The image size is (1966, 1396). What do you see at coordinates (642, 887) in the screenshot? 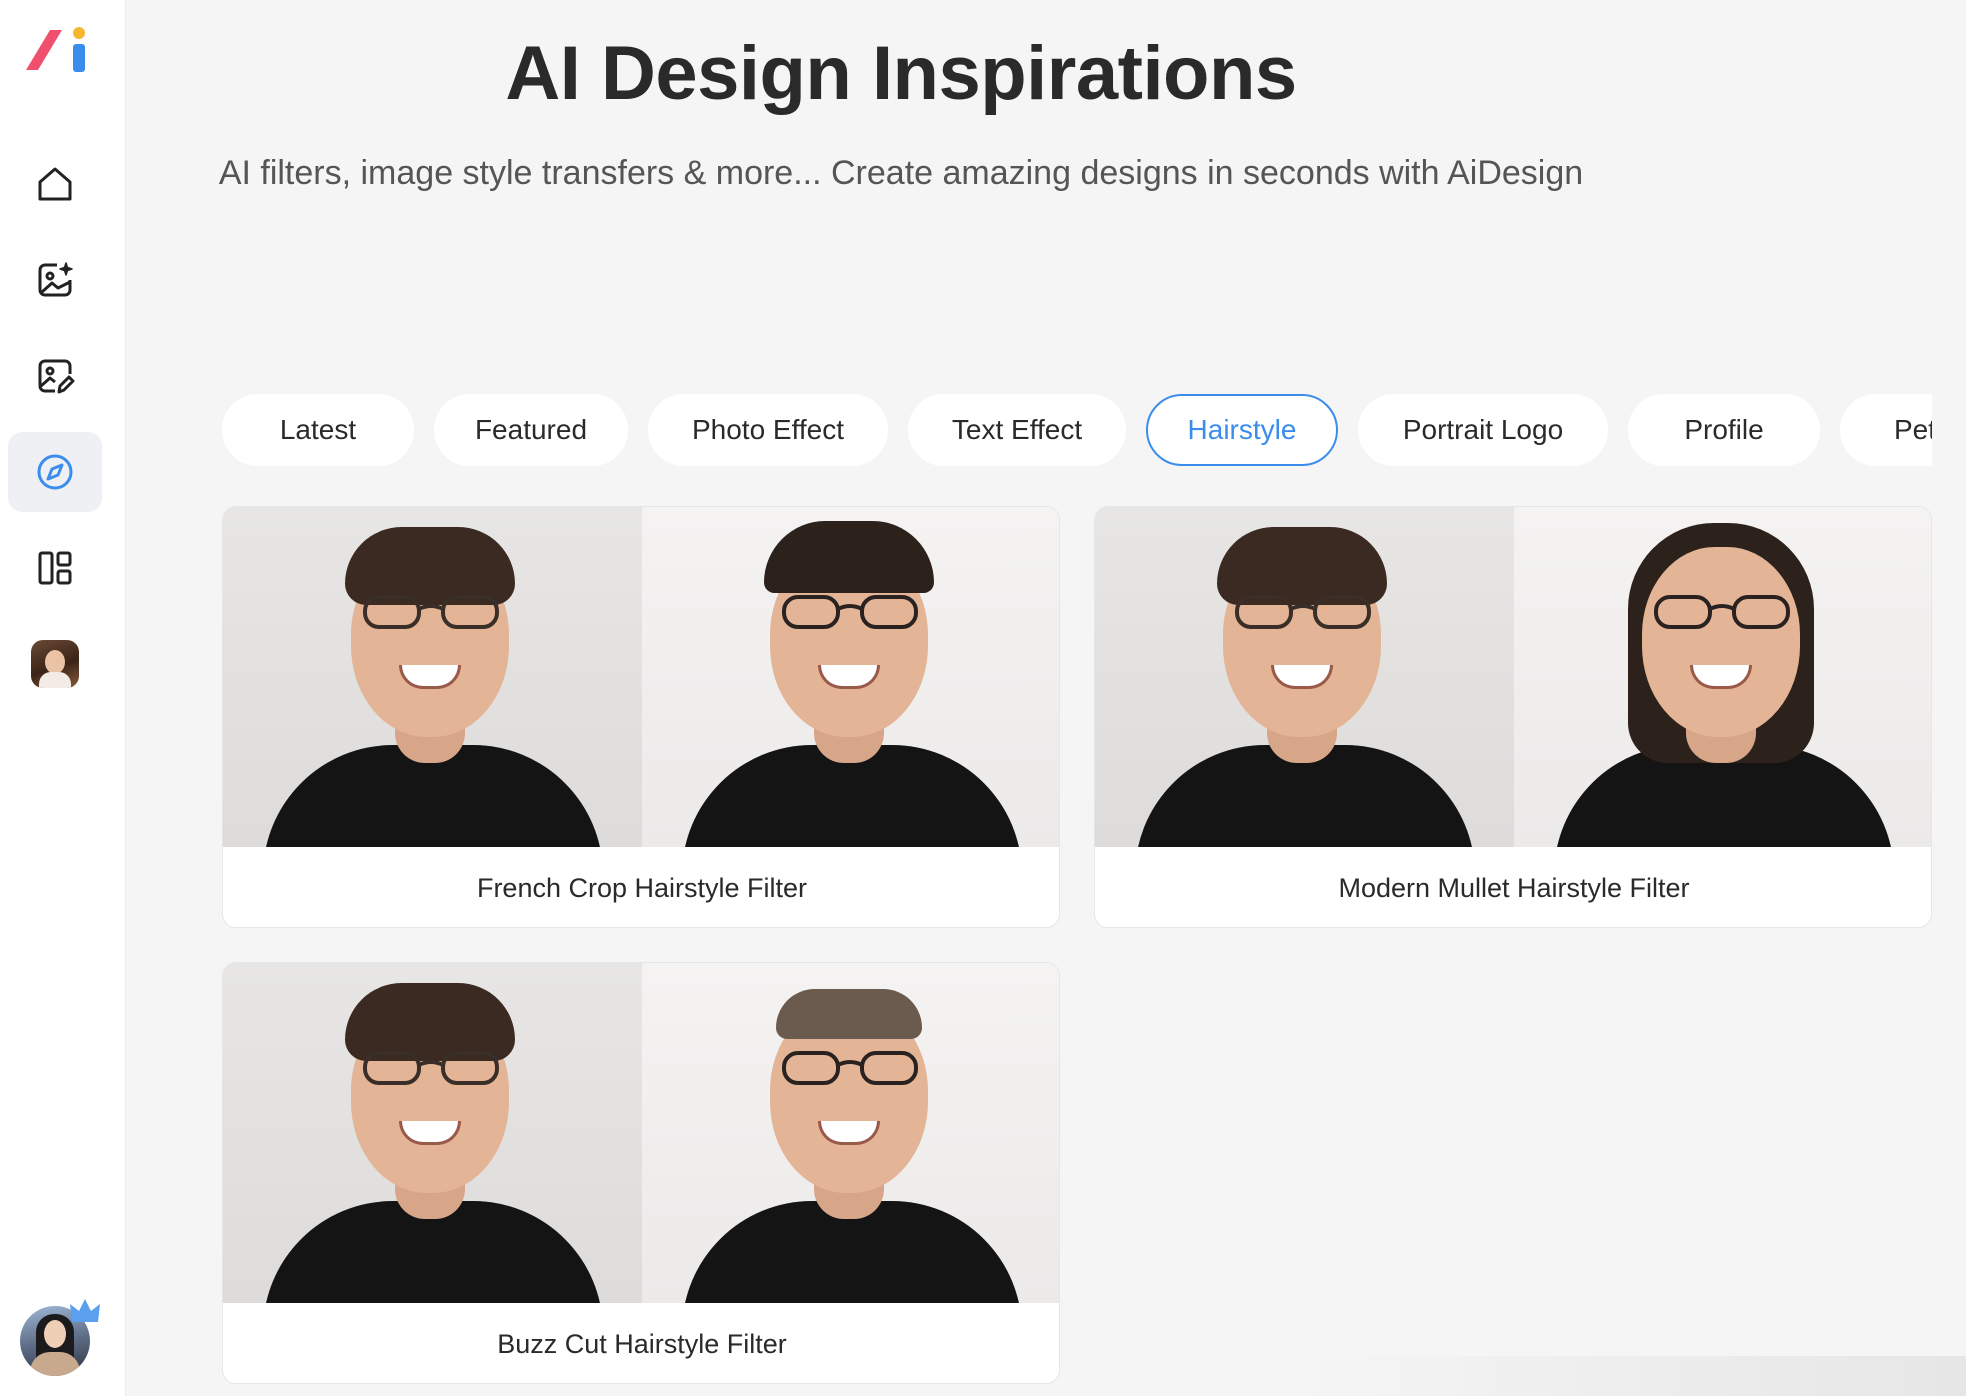
I see `card-title: French Crop Hairstyle Filter` at bounding box center [642, 887].